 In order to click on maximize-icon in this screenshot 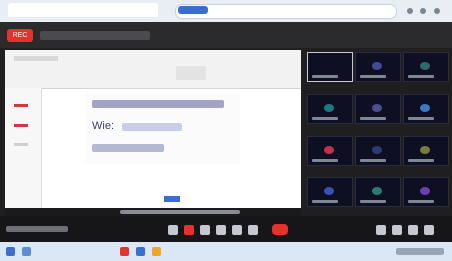, I will do `click(423, 11)`.